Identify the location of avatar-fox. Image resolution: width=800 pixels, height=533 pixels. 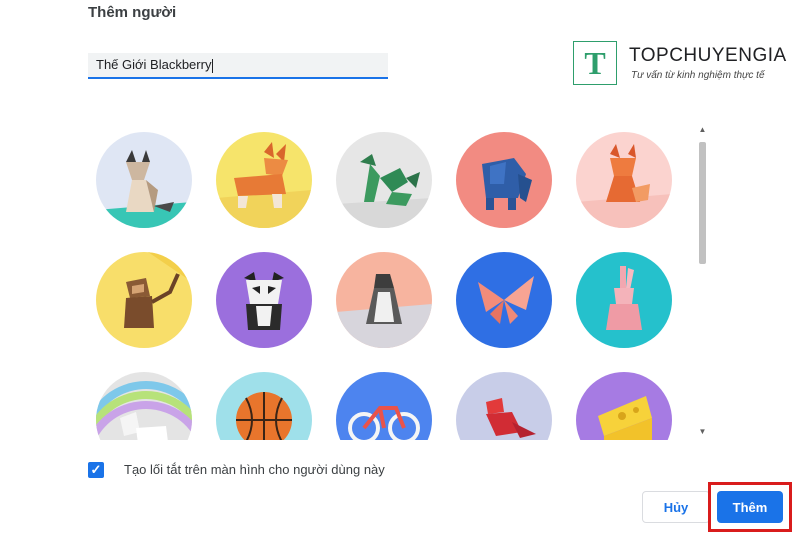
(624, 180).